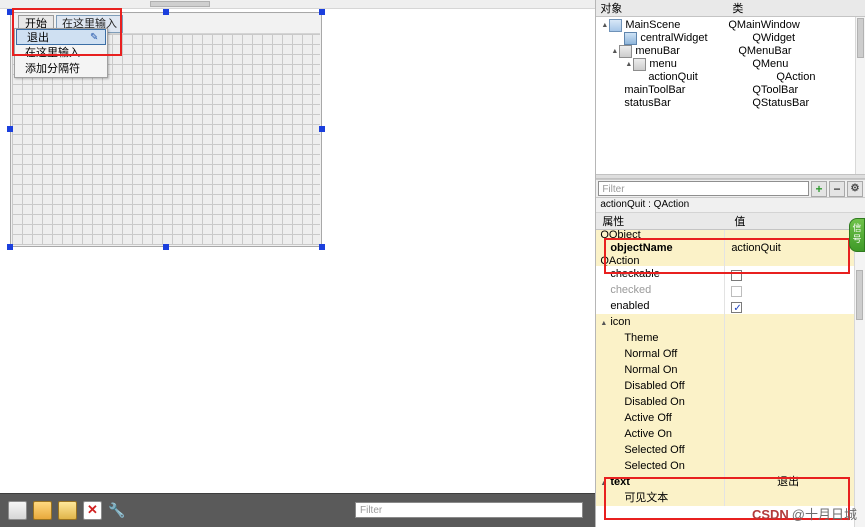 Image resolution: width=865 pixels, height=527 pixels. What do you see at coordinates (730, 90) in the screenshot?
I see `tree-row-maintoolbar: mainToolBar QToolBar` at bounding box center [730, 90].